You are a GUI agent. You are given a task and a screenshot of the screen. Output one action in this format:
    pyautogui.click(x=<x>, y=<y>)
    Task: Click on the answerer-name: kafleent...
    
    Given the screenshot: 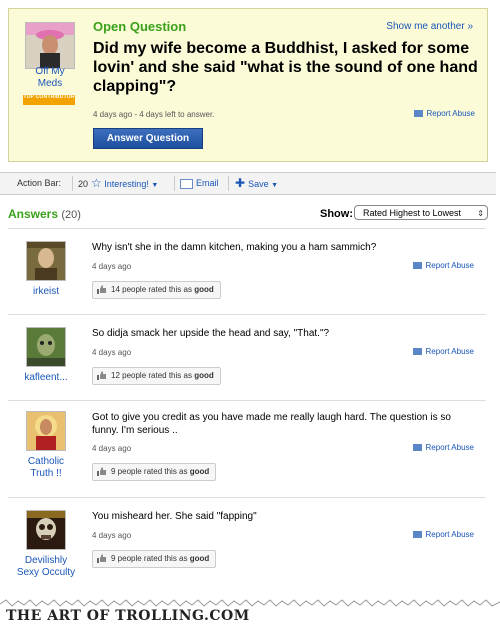 What is the action you would take?
    pyautogui.click(x=46, y=378)
    